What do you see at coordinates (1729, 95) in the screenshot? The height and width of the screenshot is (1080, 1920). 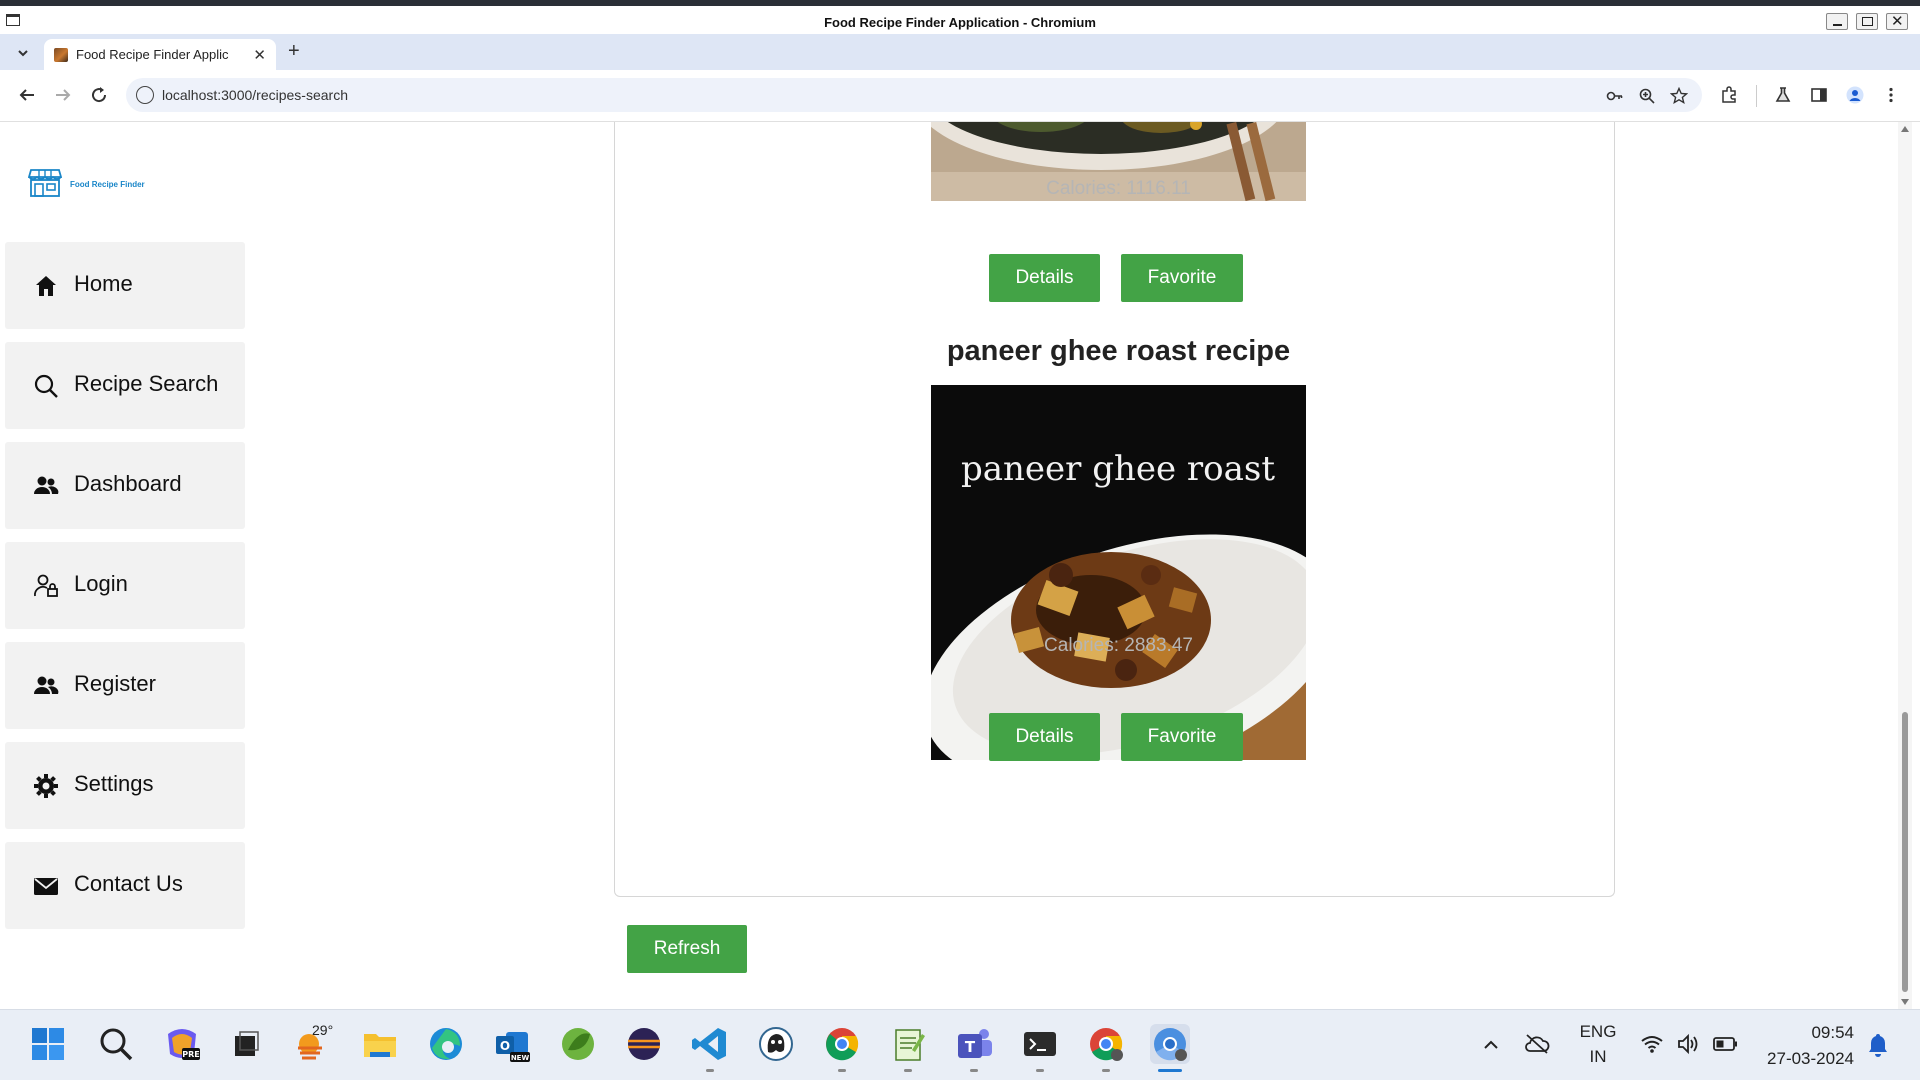 I see `extensions-icon` at bounding box center [1729, 95].